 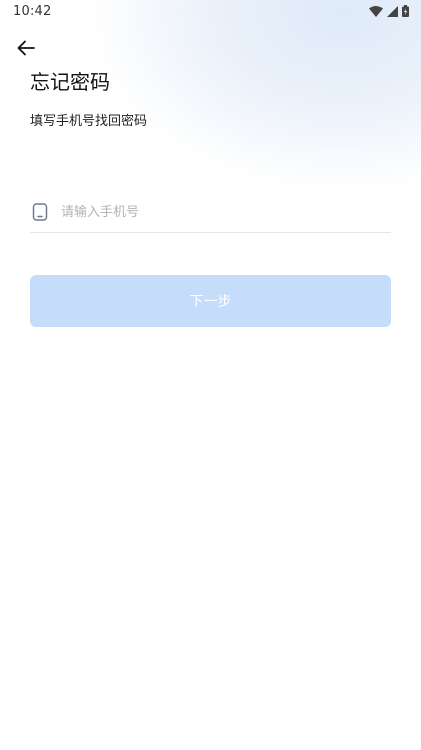 What do you see at coordinates (226, 212) in the screenshot?
I see `phone-input` at bounding box center [226, 212].